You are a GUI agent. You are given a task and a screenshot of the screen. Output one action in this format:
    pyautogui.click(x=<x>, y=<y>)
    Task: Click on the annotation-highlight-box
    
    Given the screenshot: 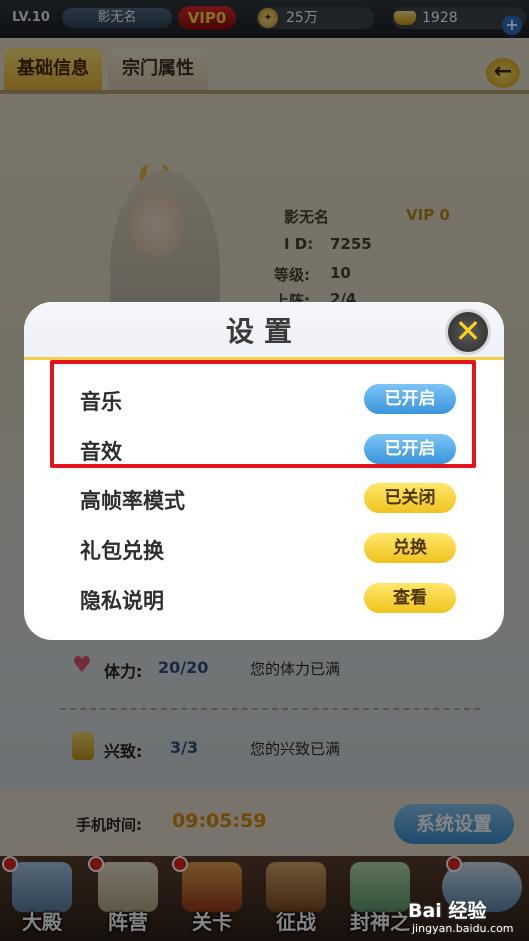 What is the action you would take?
    pyautogui.click(x=263, y=414)
    